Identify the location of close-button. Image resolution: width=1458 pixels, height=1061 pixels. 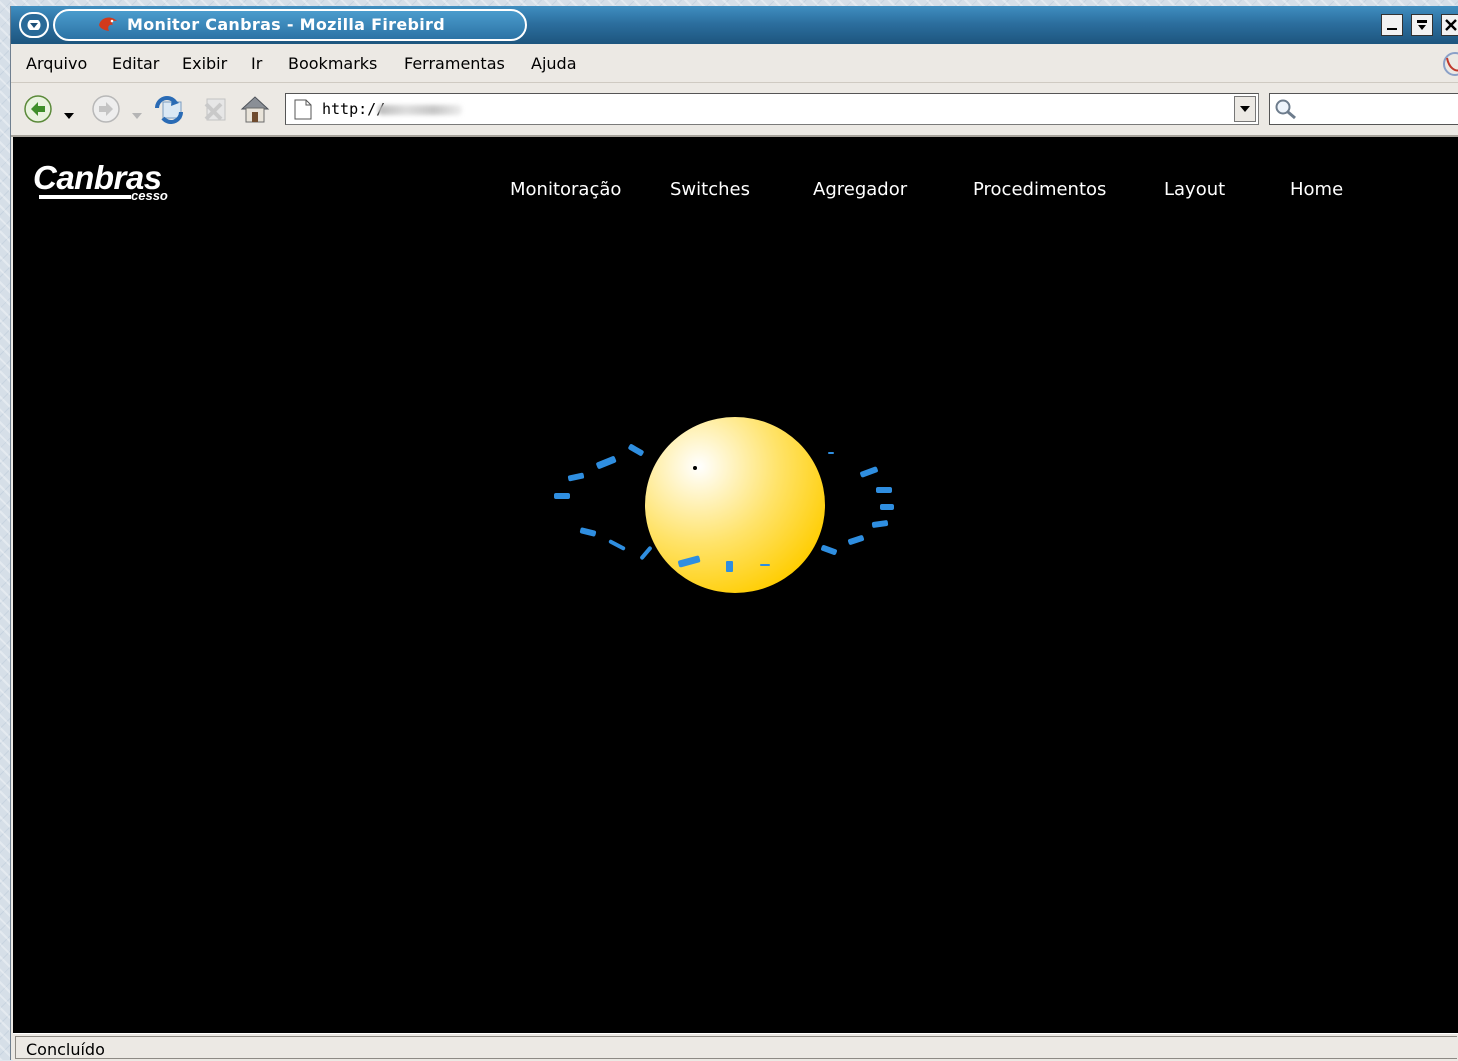
(1449, 25).